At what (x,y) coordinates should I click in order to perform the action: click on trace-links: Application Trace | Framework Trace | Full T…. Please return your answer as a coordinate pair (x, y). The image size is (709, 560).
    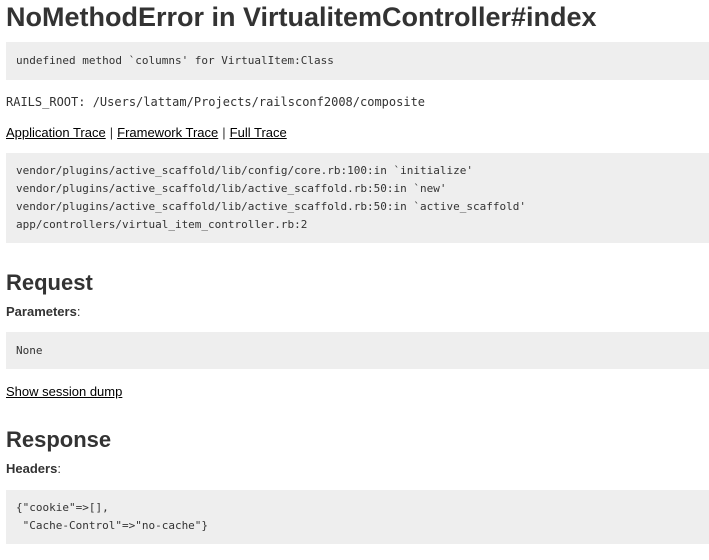
    Looking at the image, I should click on (357, 133).